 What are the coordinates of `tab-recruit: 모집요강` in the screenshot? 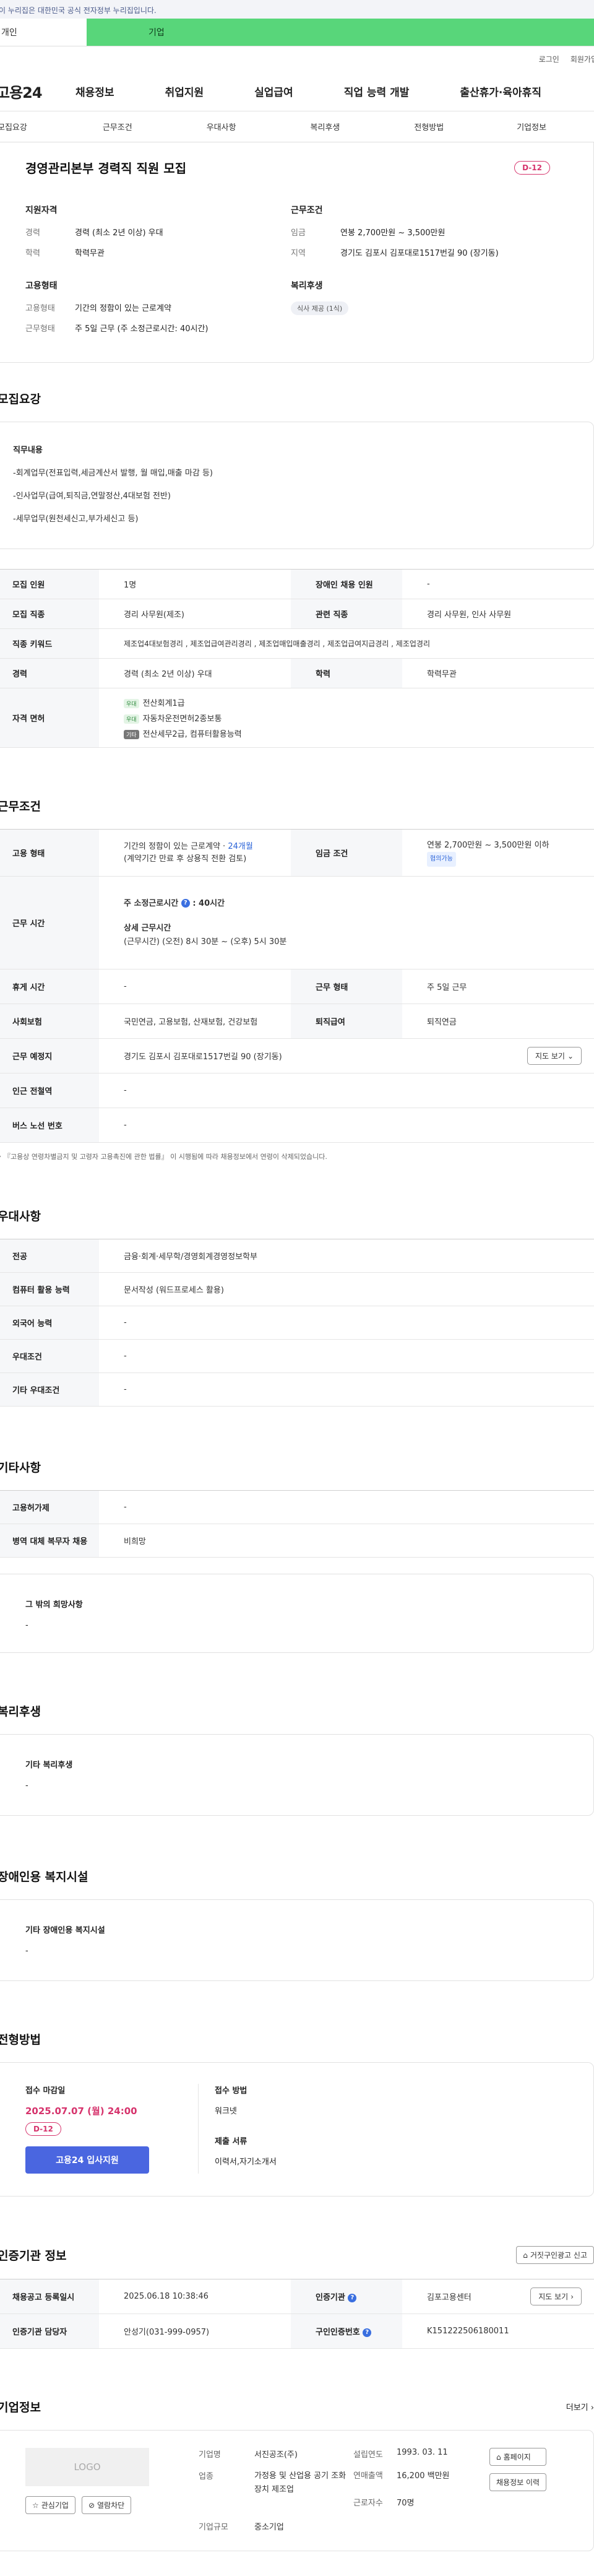 It's located at (13, 126).